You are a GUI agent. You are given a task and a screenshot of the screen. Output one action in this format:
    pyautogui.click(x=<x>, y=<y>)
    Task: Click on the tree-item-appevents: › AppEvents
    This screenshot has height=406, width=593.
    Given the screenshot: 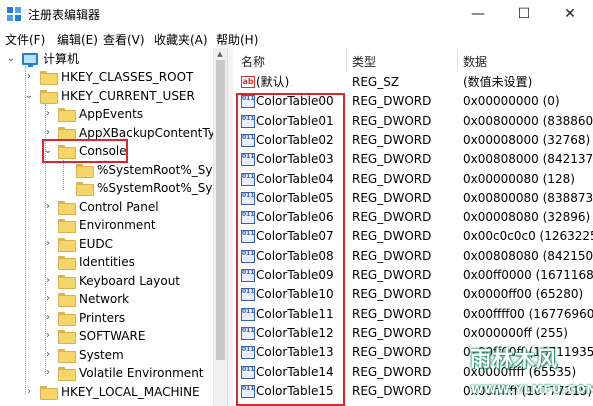 What is the action you would take?
    pyautogui.click(x=105, y=114)
    